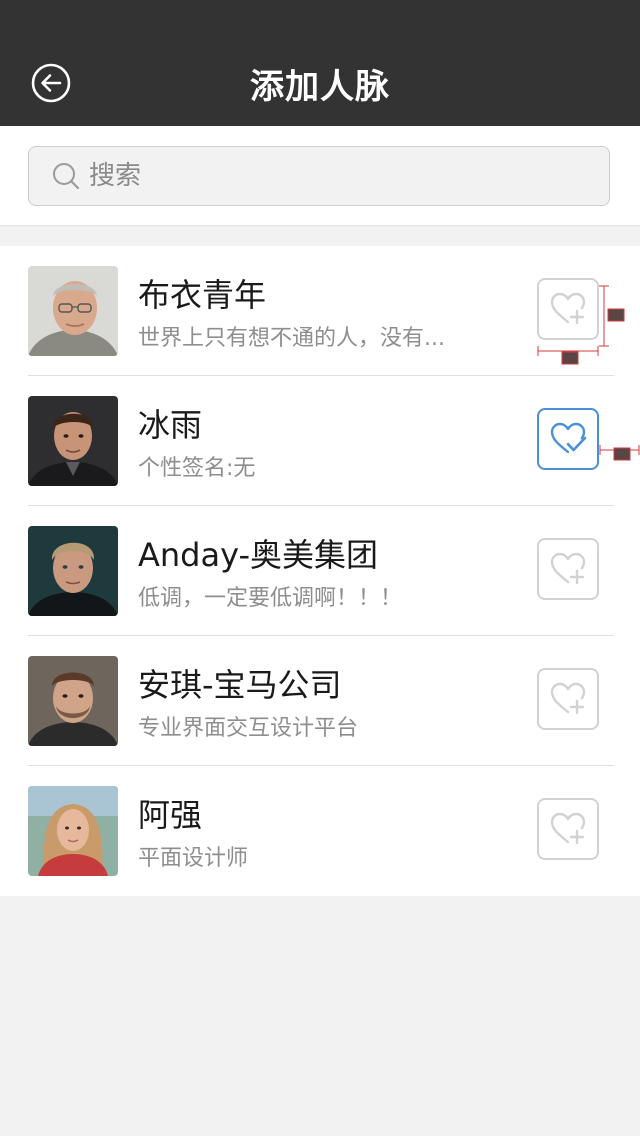 The image size is (640, 1136). Describe the element at coordinates (202, 295) in the screenshot. I see `contact-name: 布衣青年` at that location.